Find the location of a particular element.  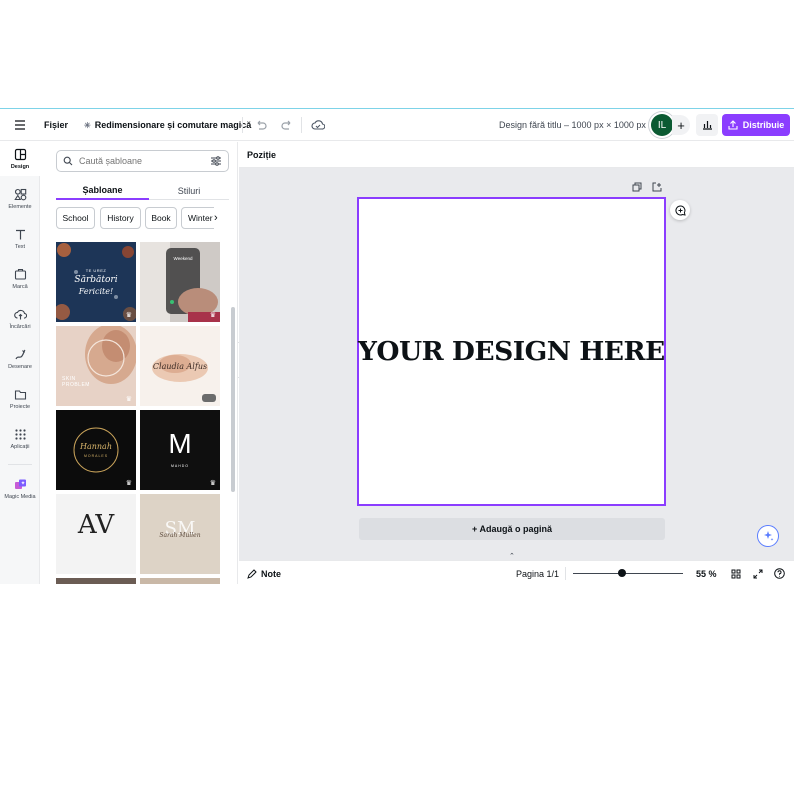

rail-item-brand: Marcă is located at coordinates (20, 279).